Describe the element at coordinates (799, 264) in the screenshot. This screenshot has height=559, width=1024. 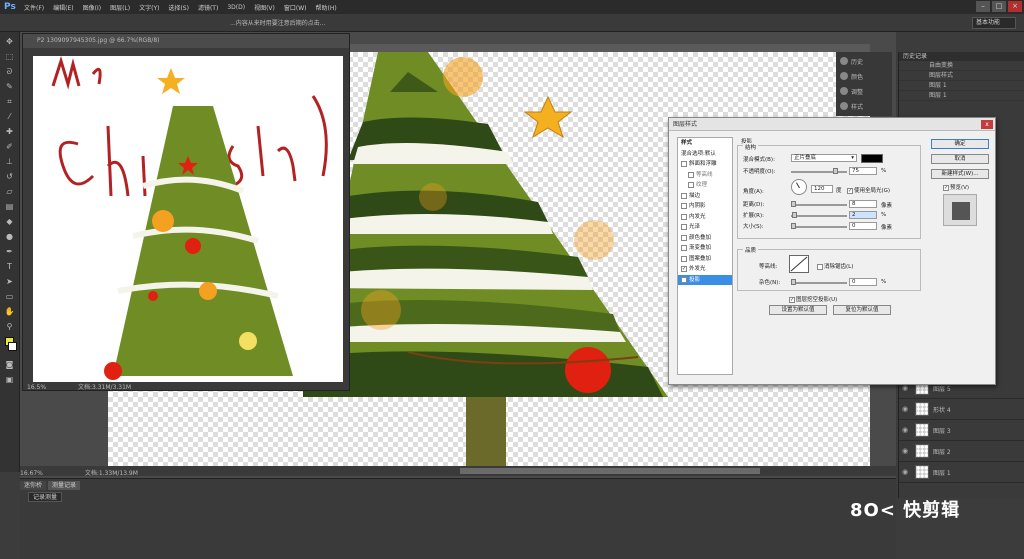
I see `contour-picker` at that location.